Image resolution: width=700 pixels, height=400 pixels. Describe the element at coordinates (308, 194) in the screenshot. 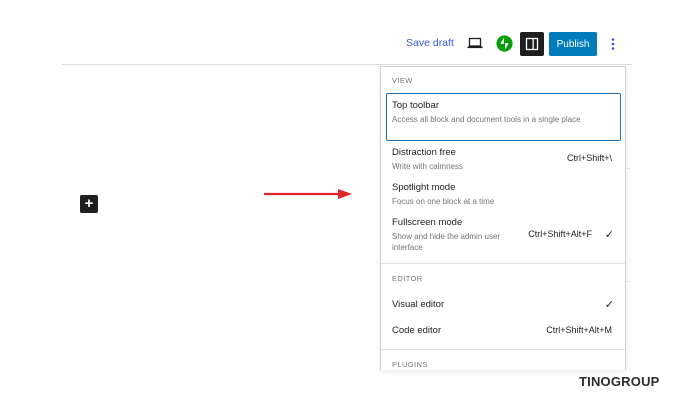

I see `arrow-annotation` at that location.